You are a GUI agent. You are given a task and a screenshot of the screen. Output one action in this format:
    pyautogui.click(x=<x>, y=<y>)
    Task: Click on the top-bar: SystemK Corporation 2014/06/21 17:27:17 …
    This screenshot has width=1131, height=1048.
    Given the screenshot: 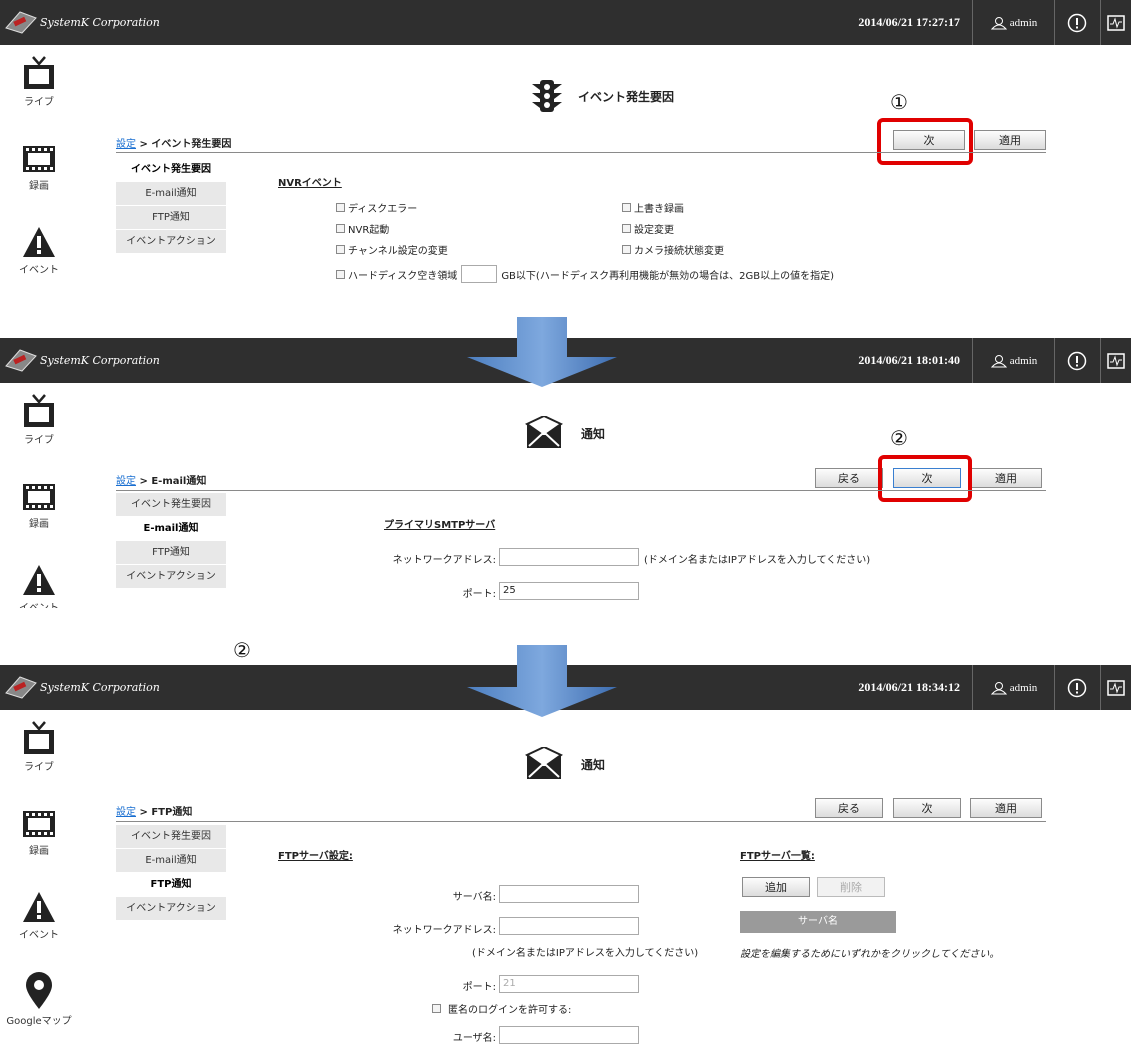 What is the action you would take?
    pyautogui.click(x=565, y=22)
    